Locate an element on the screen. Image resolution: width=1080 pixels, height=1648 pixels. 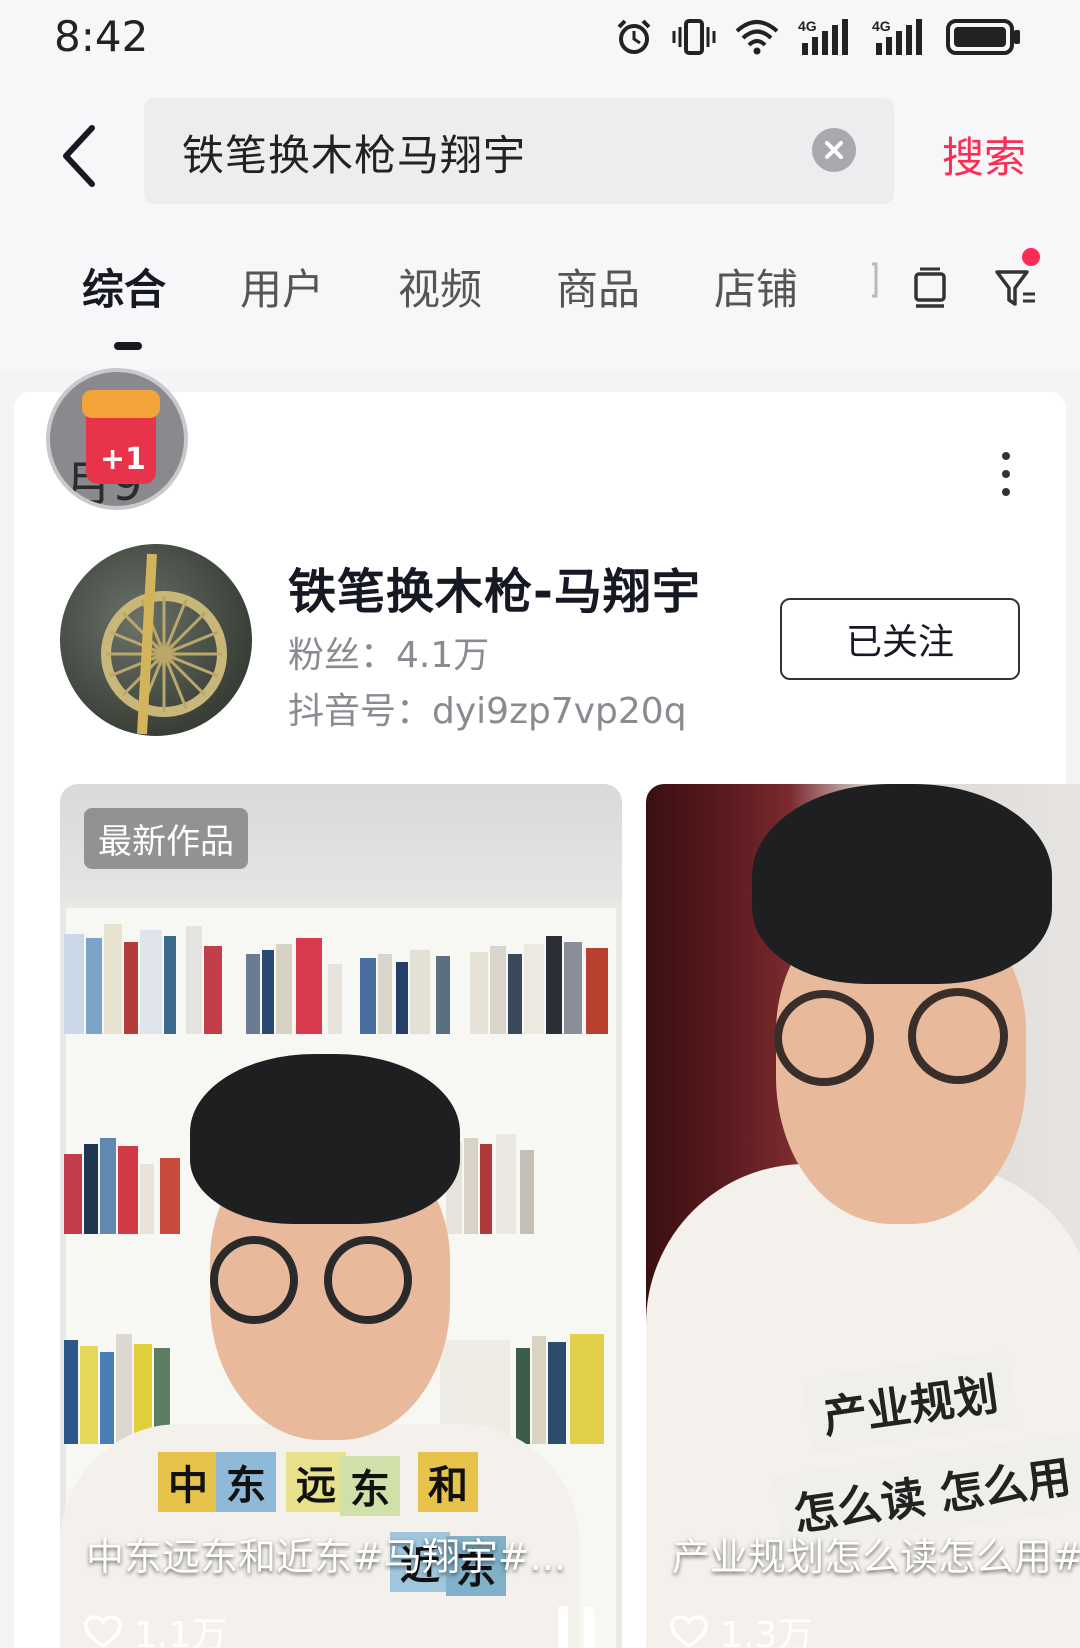
tab-users: 用户 is located at coordinates (282, 286).